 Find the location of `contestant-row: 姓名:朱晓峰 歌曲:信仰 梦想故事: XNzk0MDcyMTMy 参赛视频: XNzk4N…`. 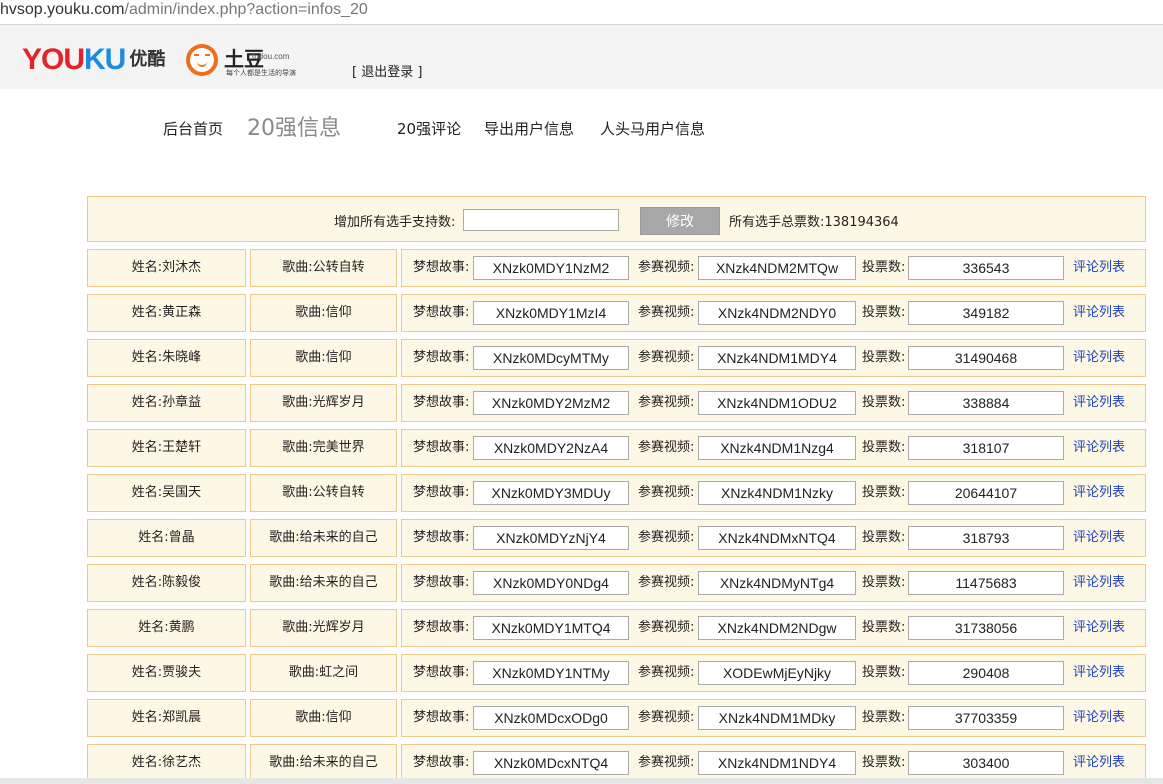

contestant-row: 姓名:朱晓峰 歌曲:信仰 梦想故事: XNzk0MDcyMTMy 参赛视频: XNzk4N… is located at coordinates (616, 358).